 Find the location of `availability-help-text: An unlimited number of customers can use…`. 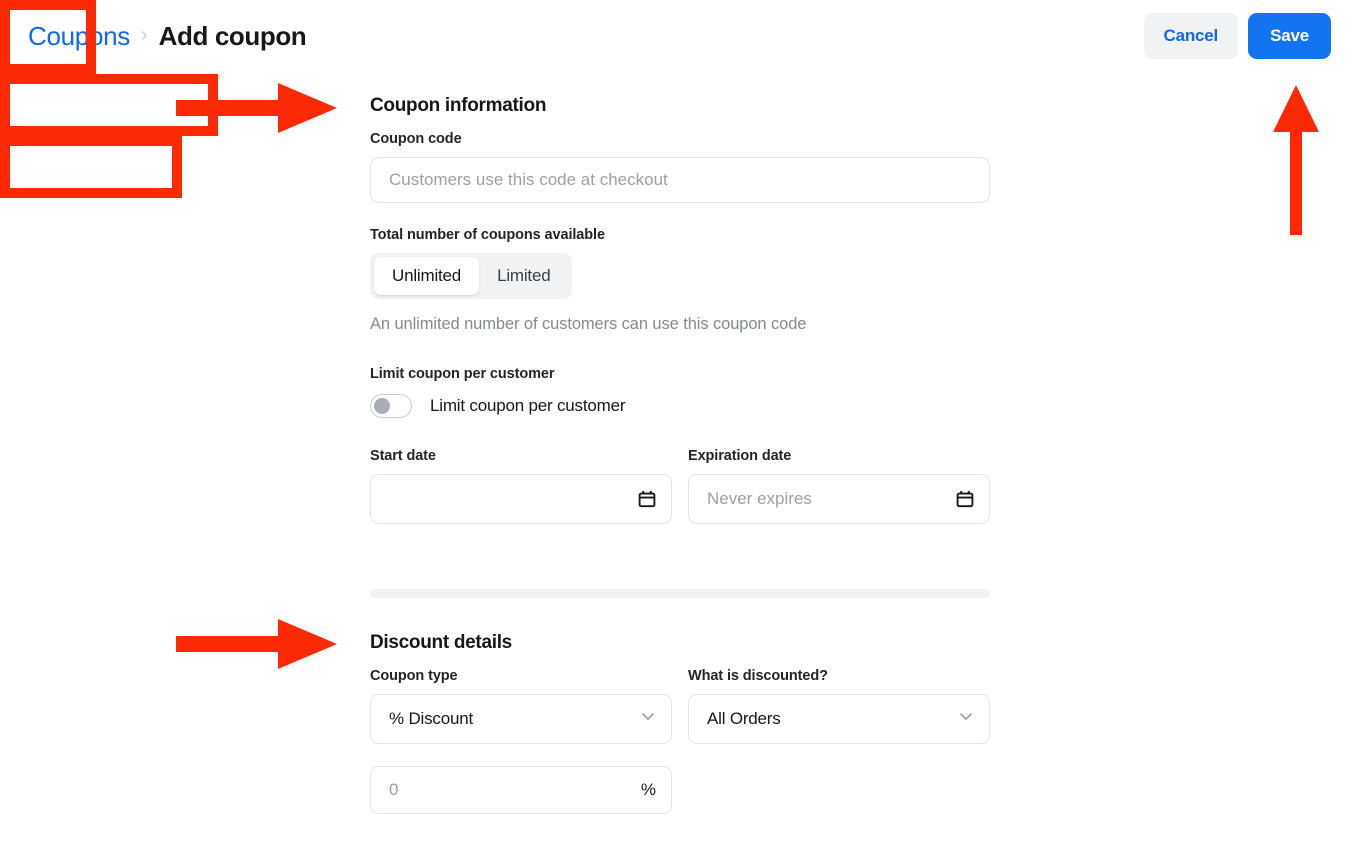

availability-help-text: An unlimited number of customers can use… is located at coordinates (588, 324).